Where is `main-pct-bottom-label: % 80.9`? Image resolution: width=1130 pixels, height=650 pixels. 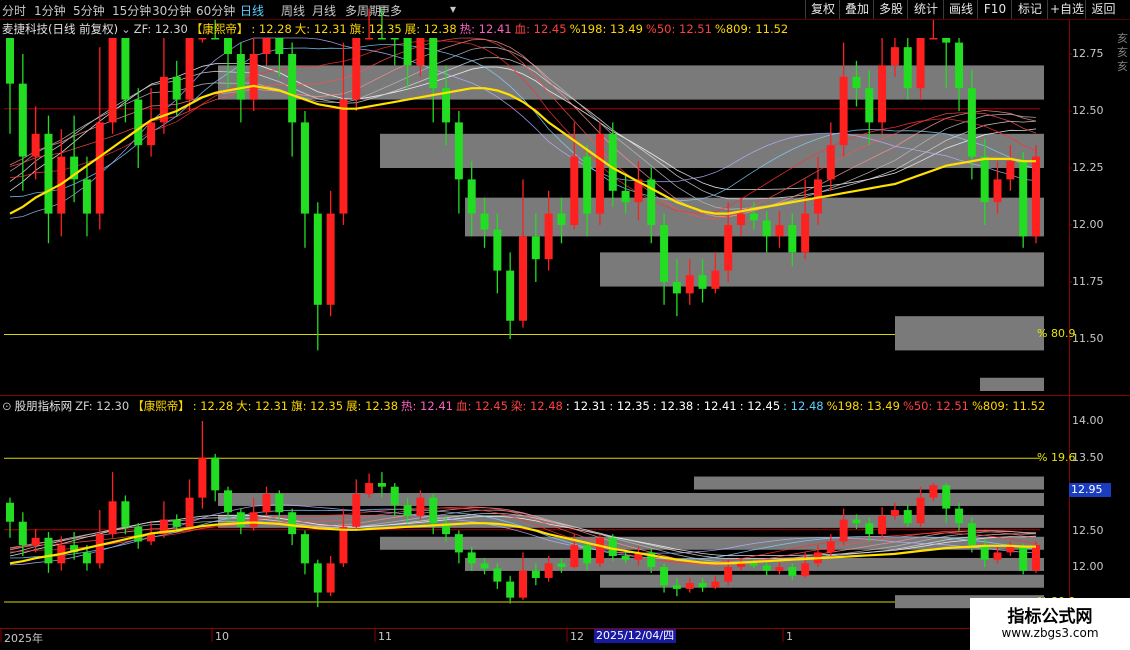
main-pct-bottom-label: % 80.9 is located at coordinates (1056, 334).